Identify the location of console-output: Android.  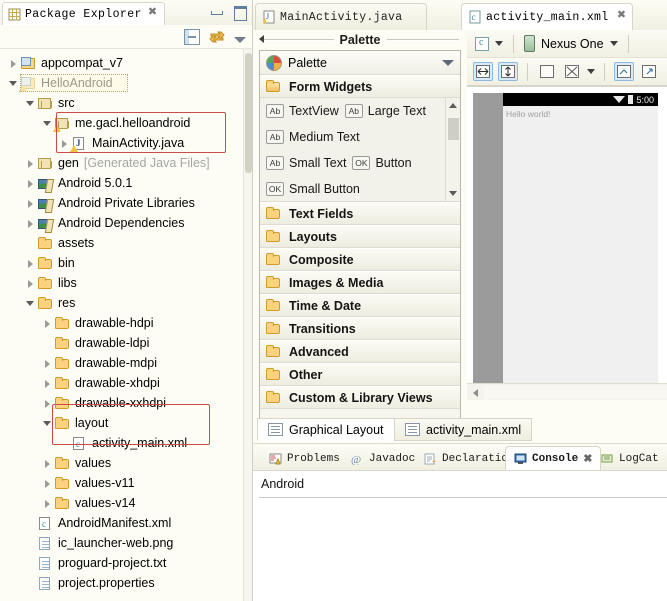
(460, 535).